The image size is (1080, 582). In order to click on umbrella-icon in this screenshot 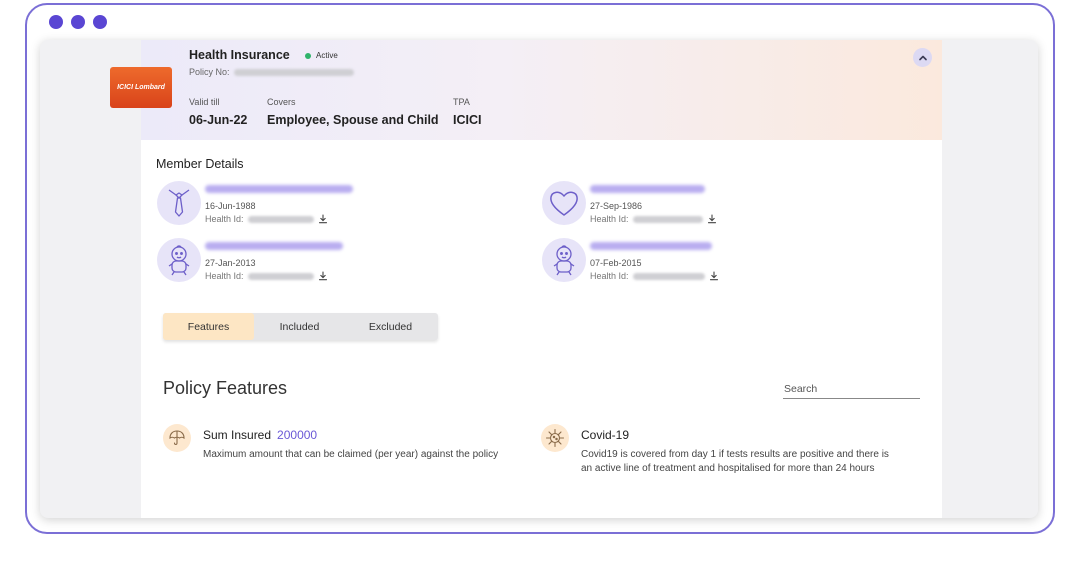, I will do `click(177, 438)`.